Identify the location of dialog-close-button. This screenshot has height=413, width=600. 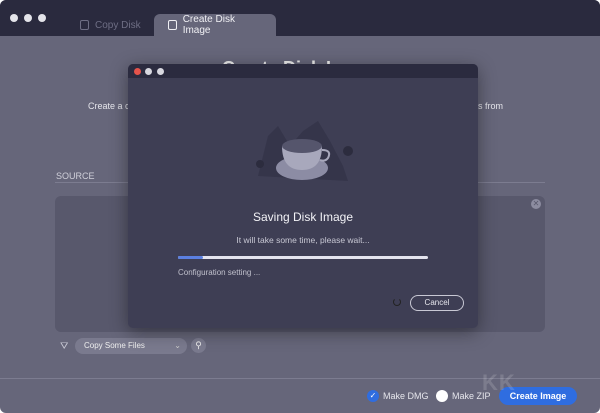
(137, 71).